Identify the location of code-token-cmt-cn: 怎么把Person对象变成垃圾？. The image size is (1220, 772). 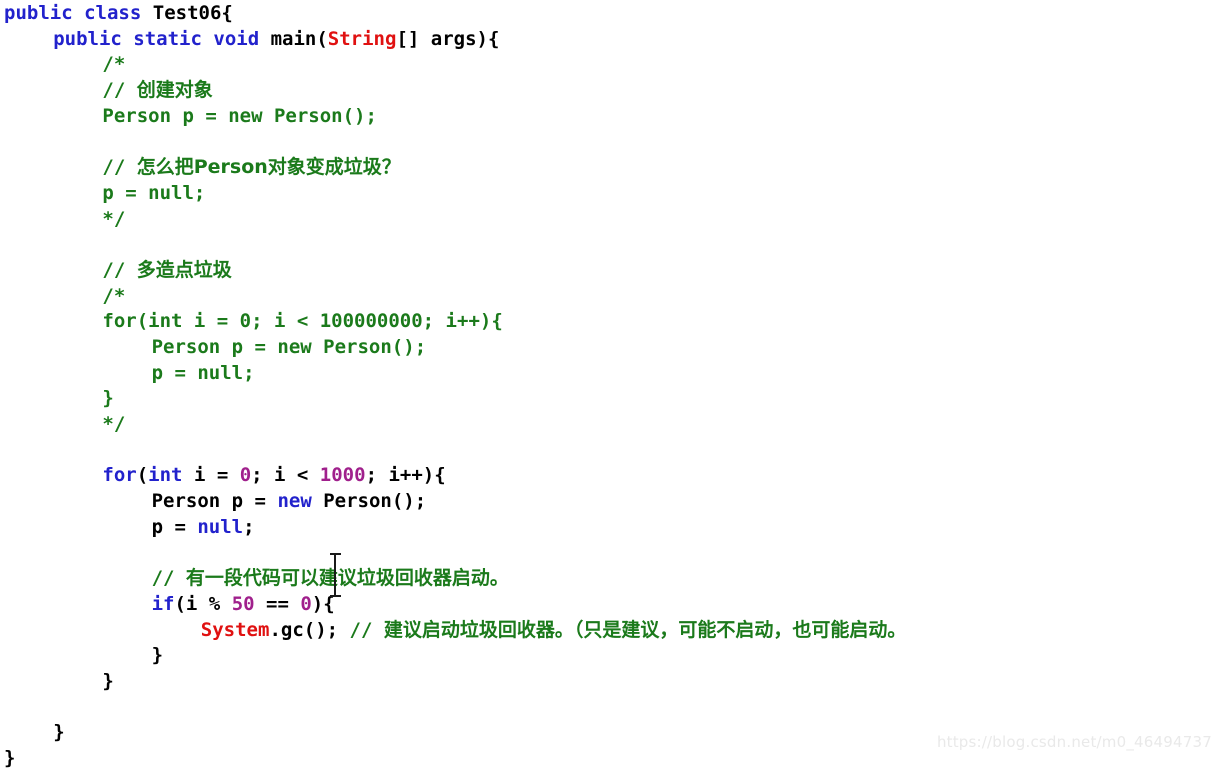
(268, 167).